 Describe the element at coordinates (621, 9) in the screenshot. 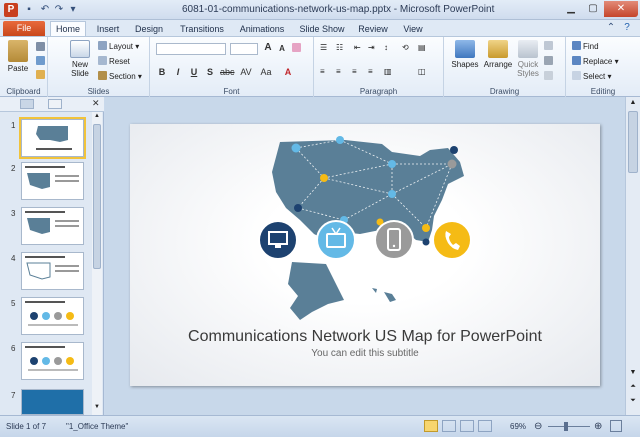

I see `close-button: ✕` at that location.